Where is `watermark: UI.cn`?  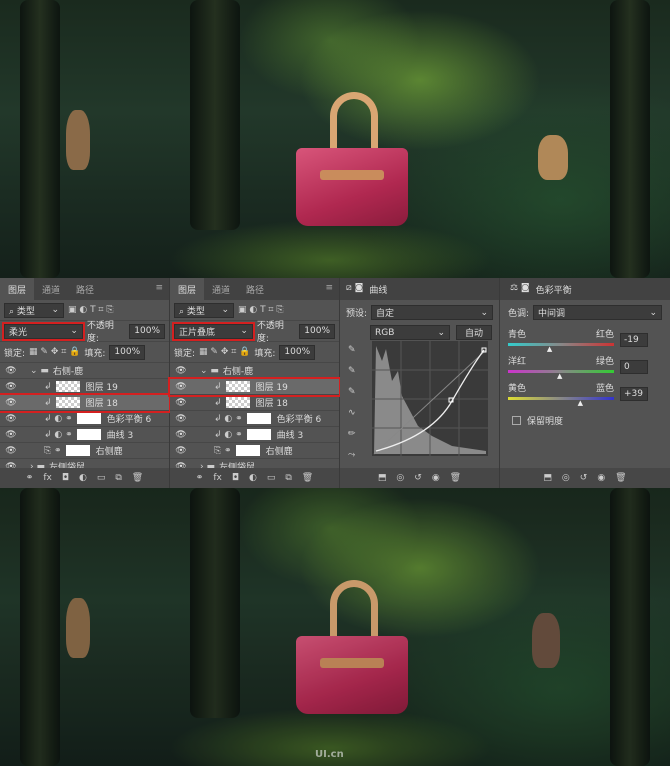
watermark: UI.cn is located at coordinates (329, 754).